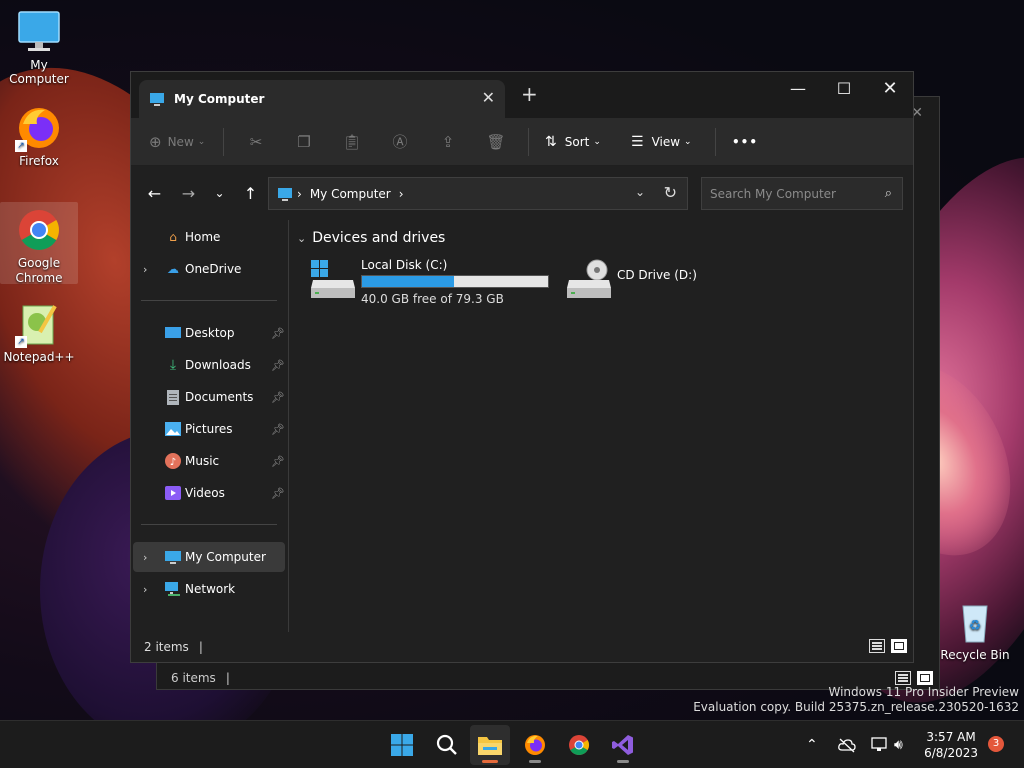 Image resolution: width=1024 pixels, height=768 pixels. What do you see at coordinates (898, 744) in the screenshot?
I see `tray-volume: 🔊︎` at bounding box center [898, 744].